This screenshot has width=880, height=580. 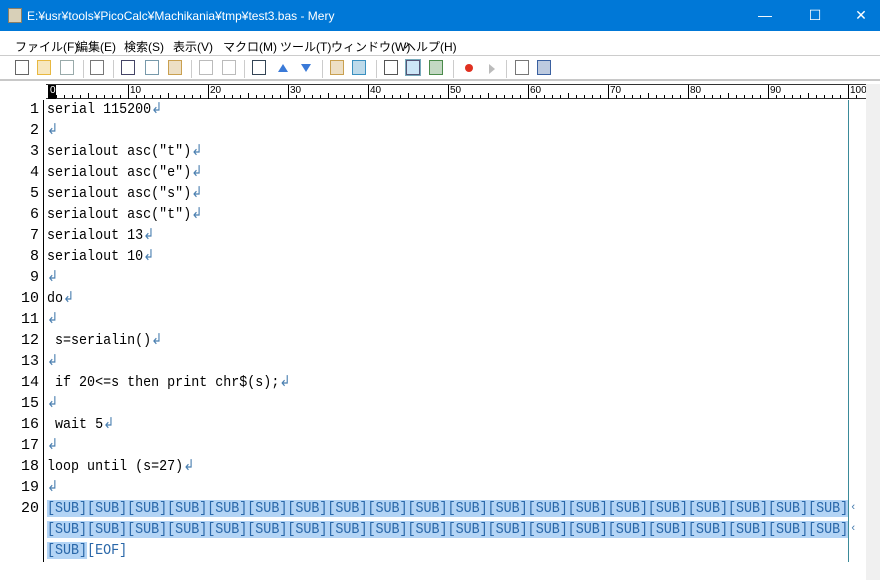 What do you see at coordinates (283, 68) in the screenshot?
I see `find-previous-icon` at bounding box center [283, 68].